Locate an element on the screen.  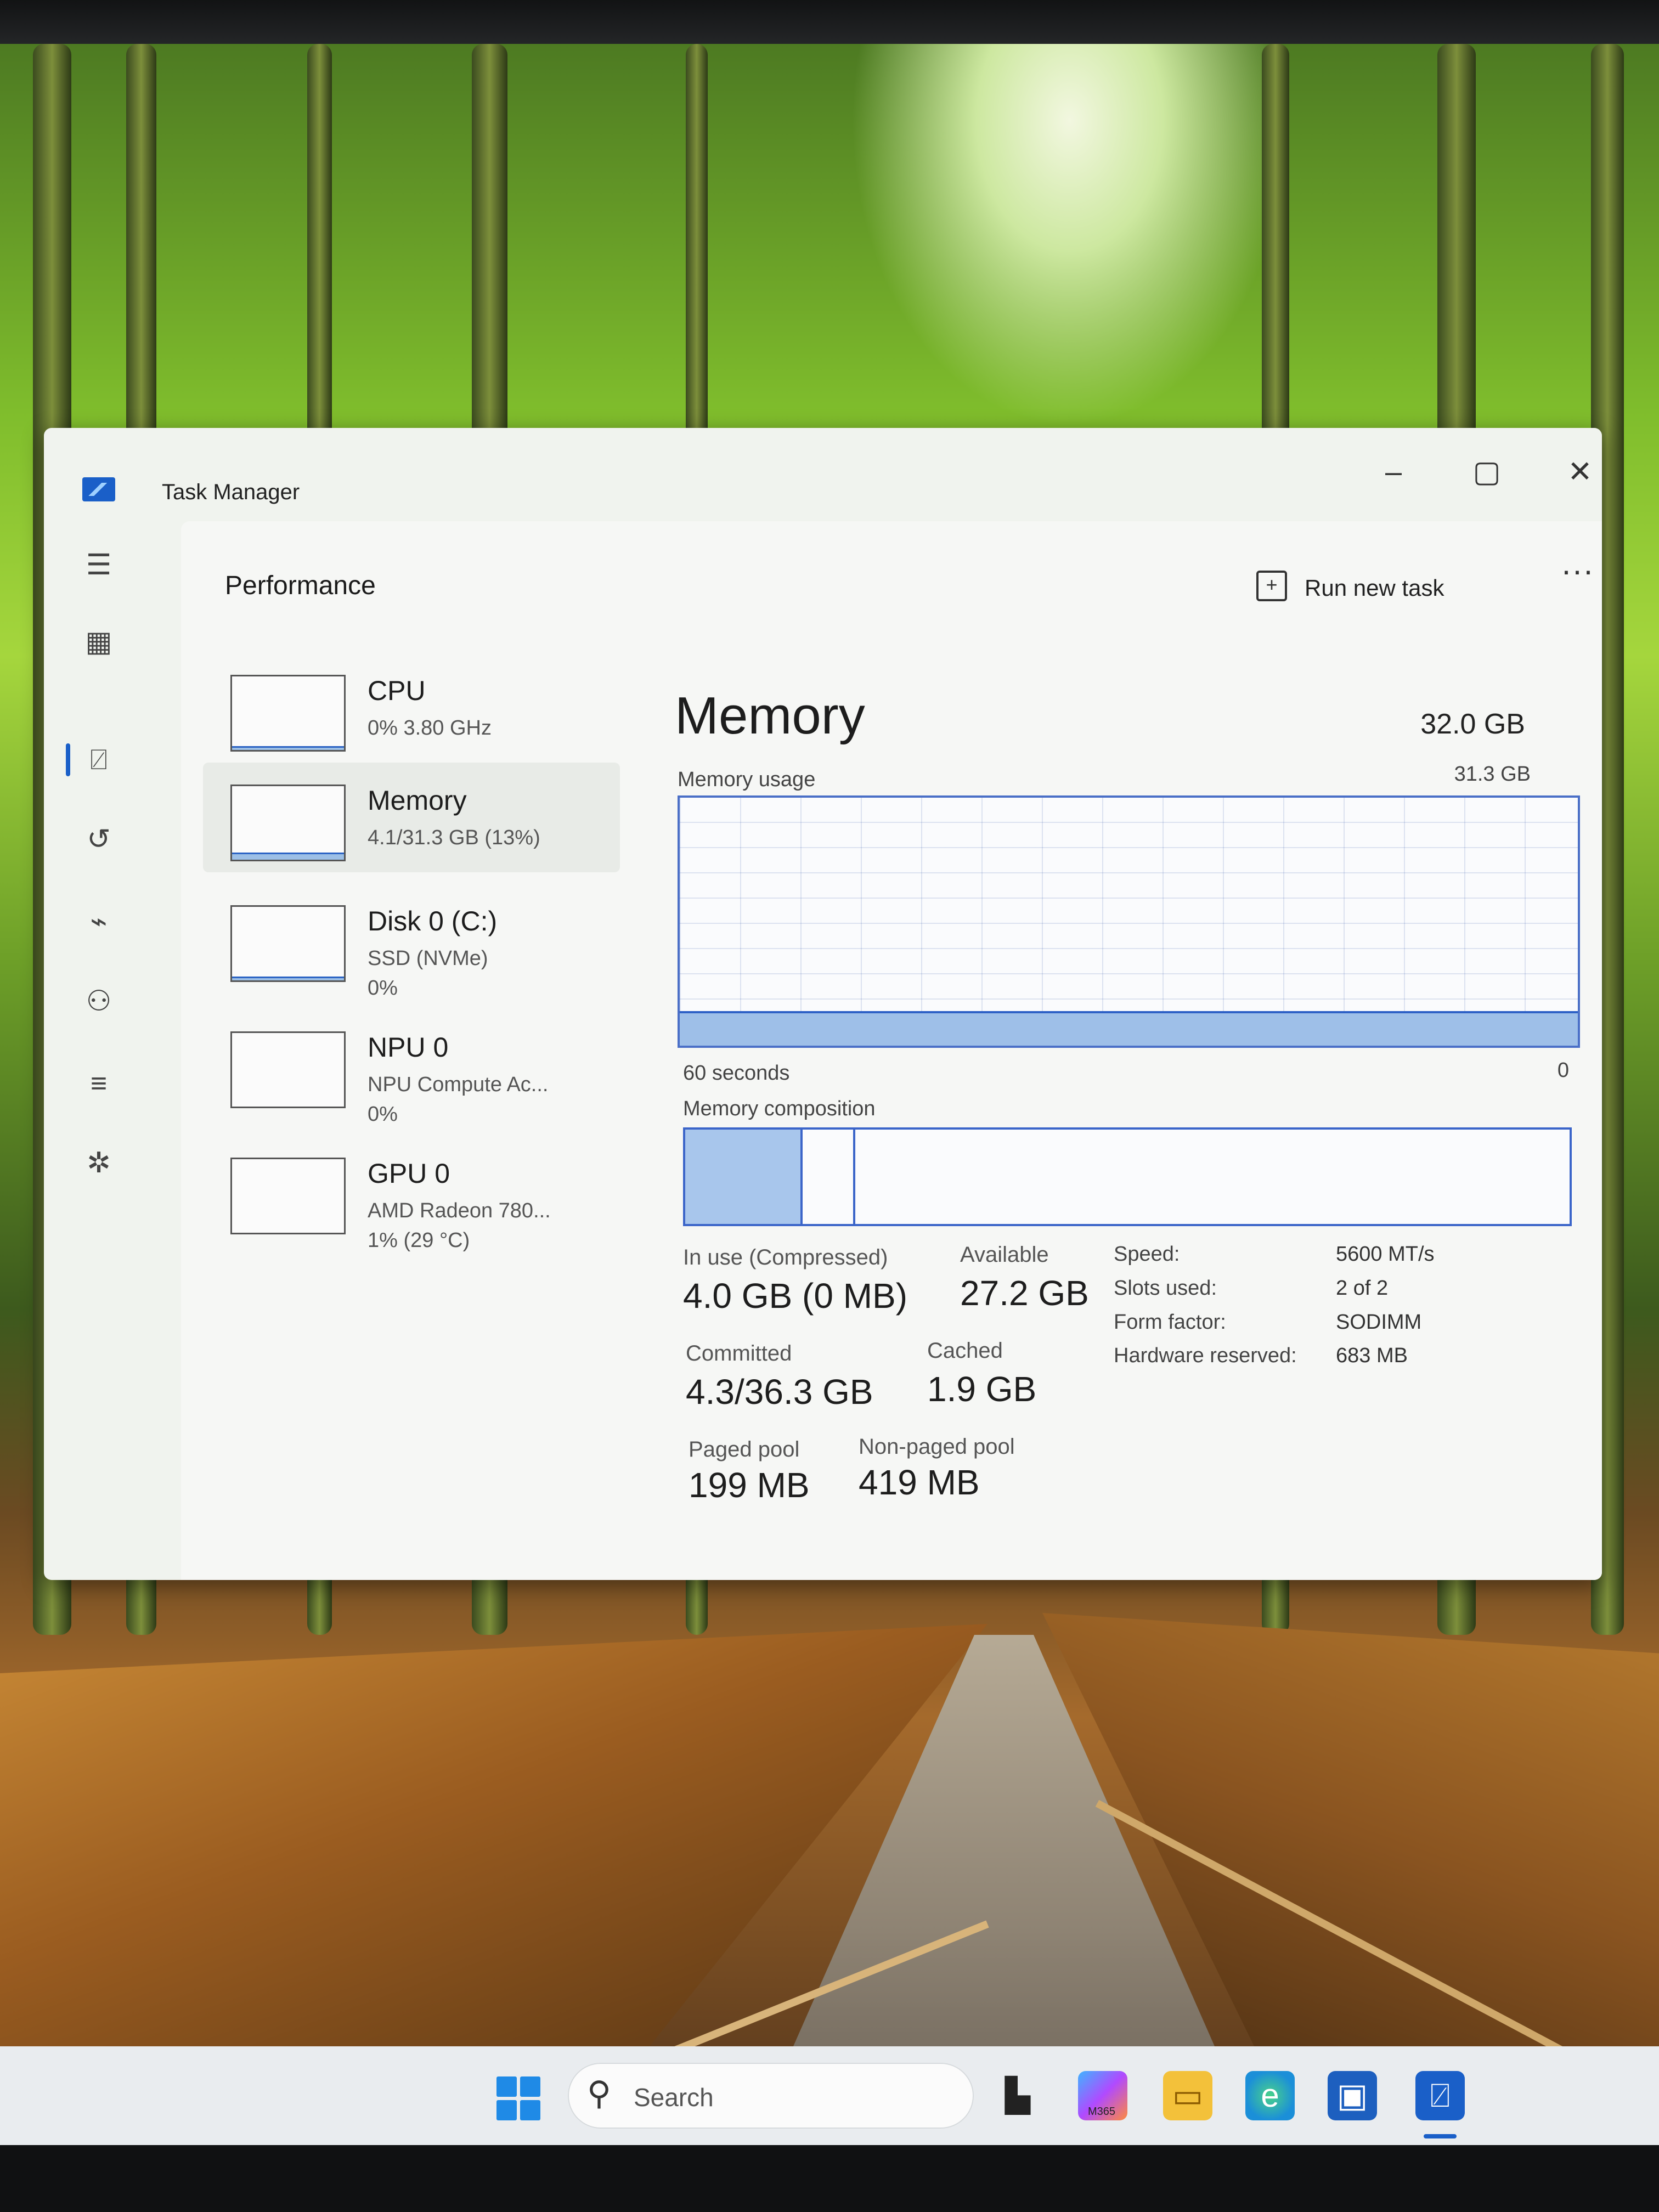
taskbar-search-box: ⚲ Search is located at coordinates (771, 2096).